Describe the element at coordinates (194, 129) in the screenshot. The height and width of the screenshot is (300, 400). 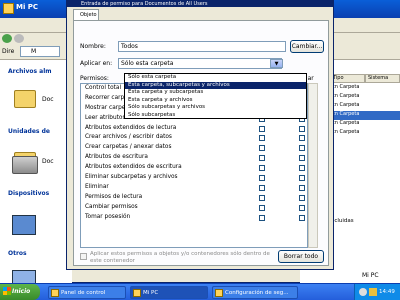
I see `permission-row: Atributos extendidos de lectura` at that location.